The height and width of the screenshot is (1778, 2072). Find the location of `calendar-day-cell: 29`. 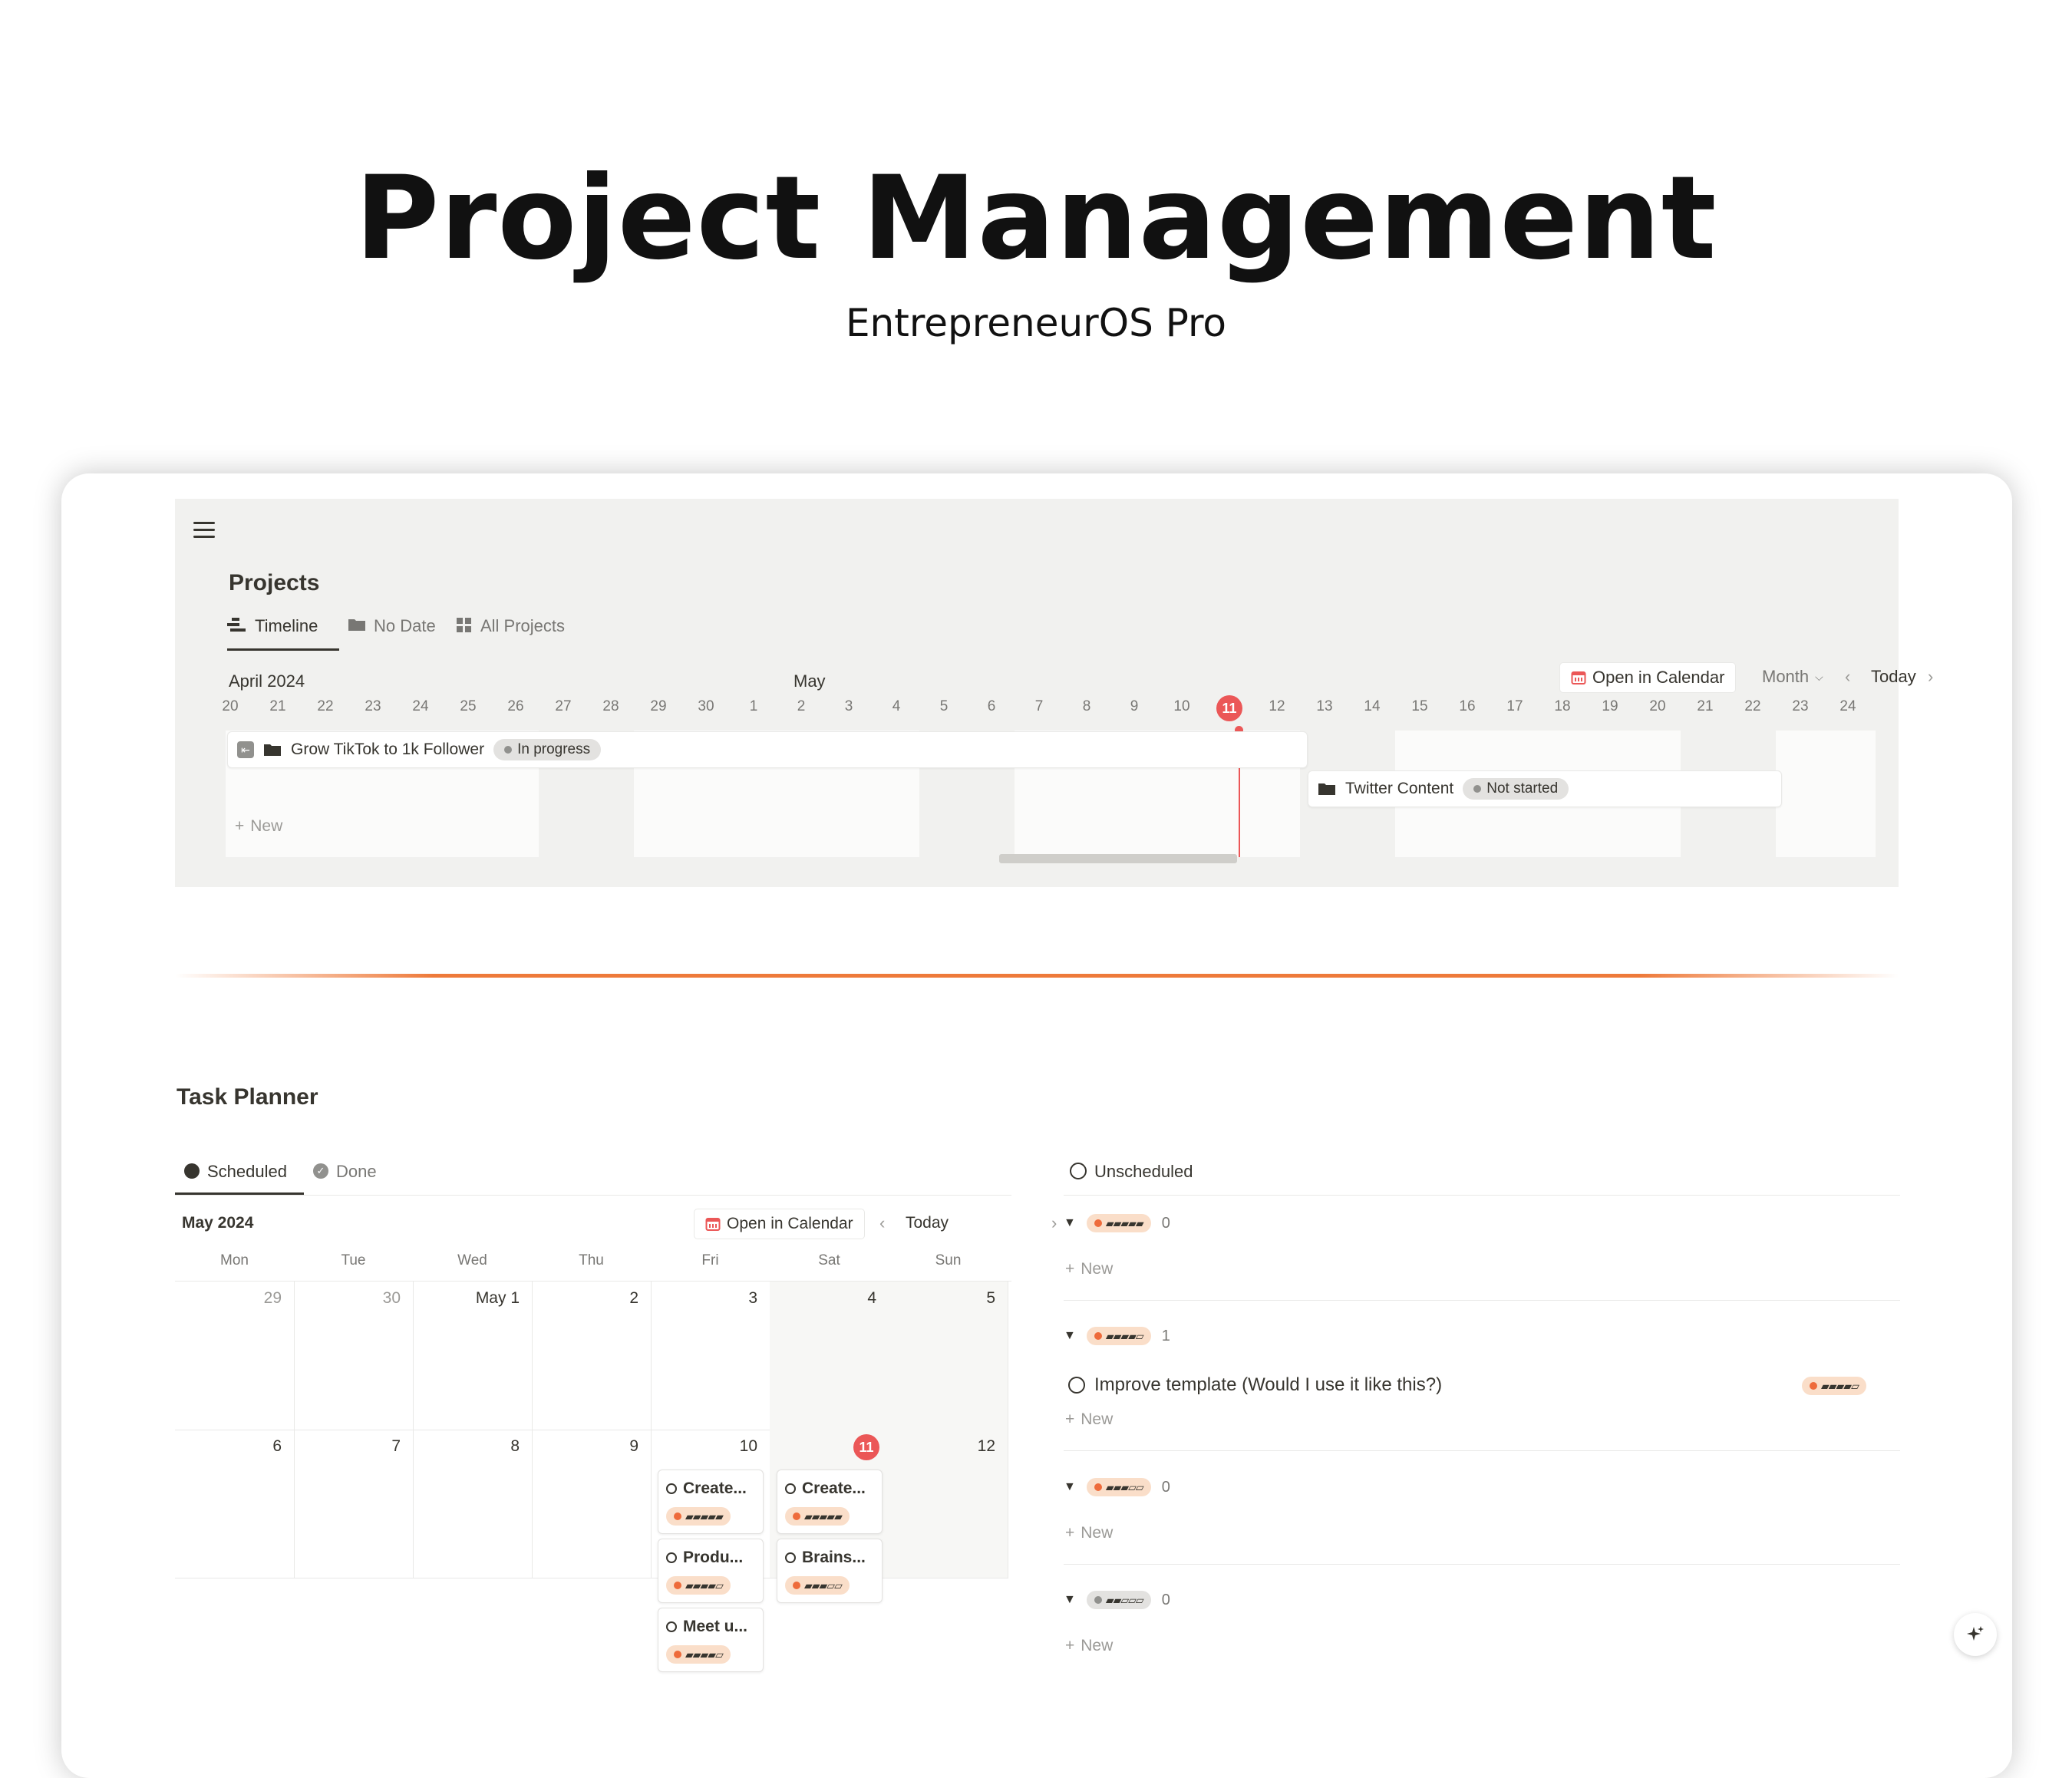

calendar-day-cell: 29 is located at coordinates (235, 1356).